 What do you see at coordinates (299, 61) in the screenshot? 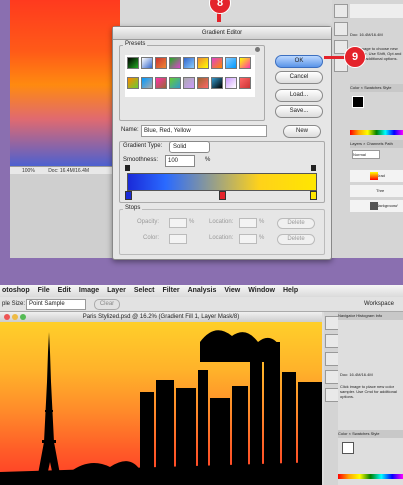
I see `ok-button: OK` at bounding box center [299, 61].